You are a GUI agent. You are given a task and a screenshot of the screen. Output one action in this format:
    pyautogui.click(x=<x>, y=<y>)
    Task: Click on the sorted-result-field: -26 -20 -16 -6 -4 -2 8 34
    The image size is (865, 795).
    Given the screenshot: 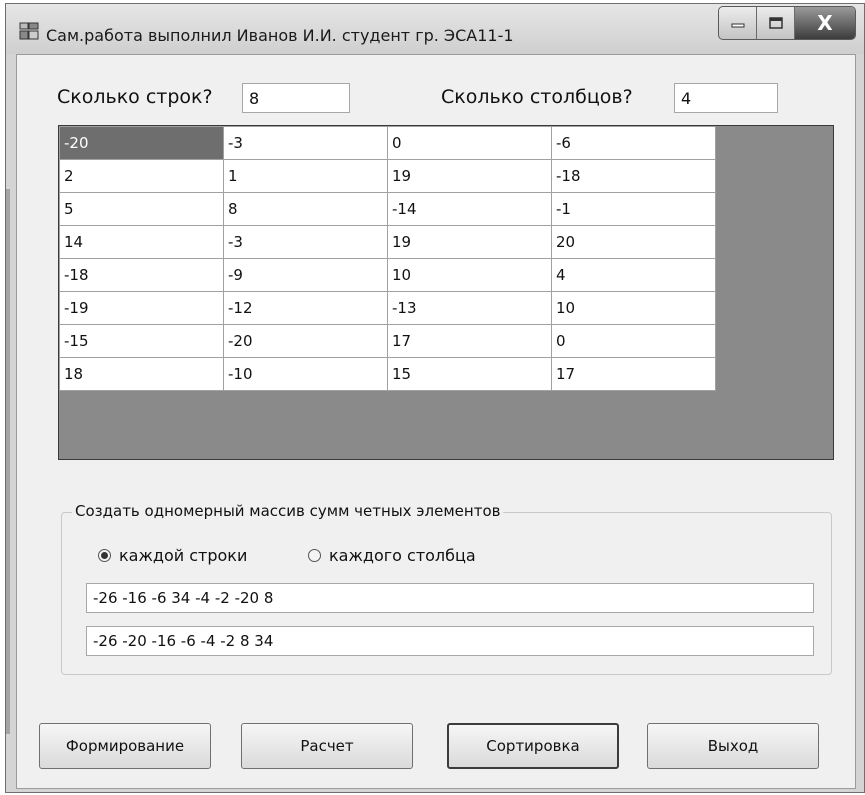 What is the action you would take?
    pyautogui.click(x=450, y=641)
    